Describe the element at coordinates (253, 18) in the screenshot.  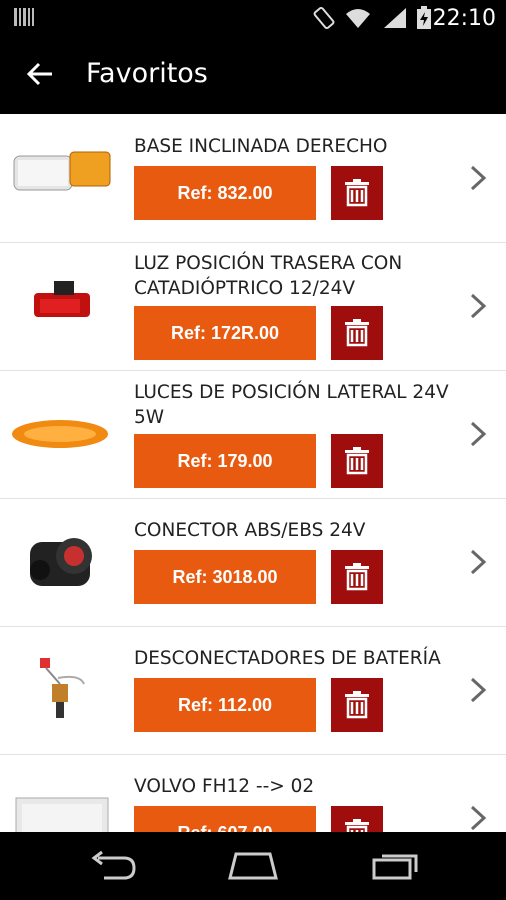
I see `status-bar: 22:10` at that location.